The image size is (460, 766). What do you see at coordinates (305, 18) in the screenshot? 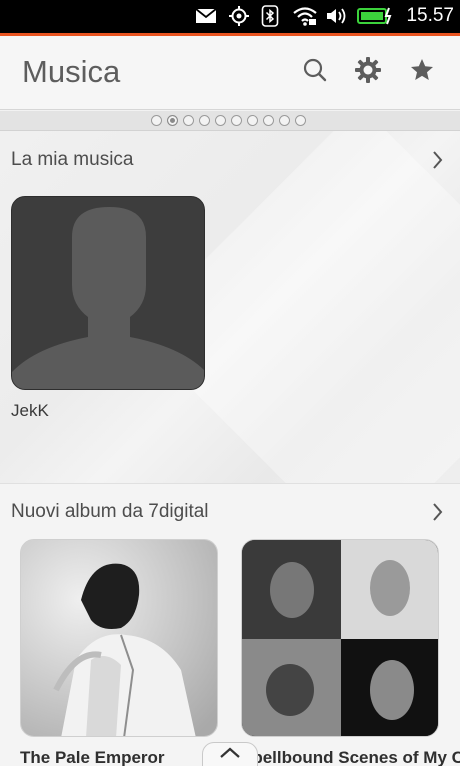
I see `wifi-icon` at bounding box center [305, 18].